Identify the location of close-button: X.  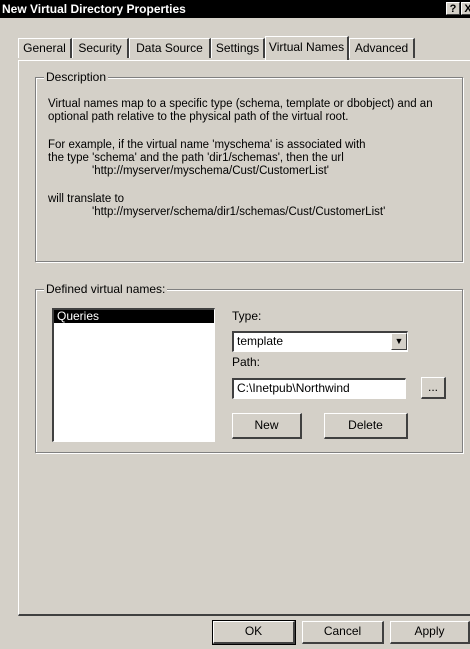
(465, 8).